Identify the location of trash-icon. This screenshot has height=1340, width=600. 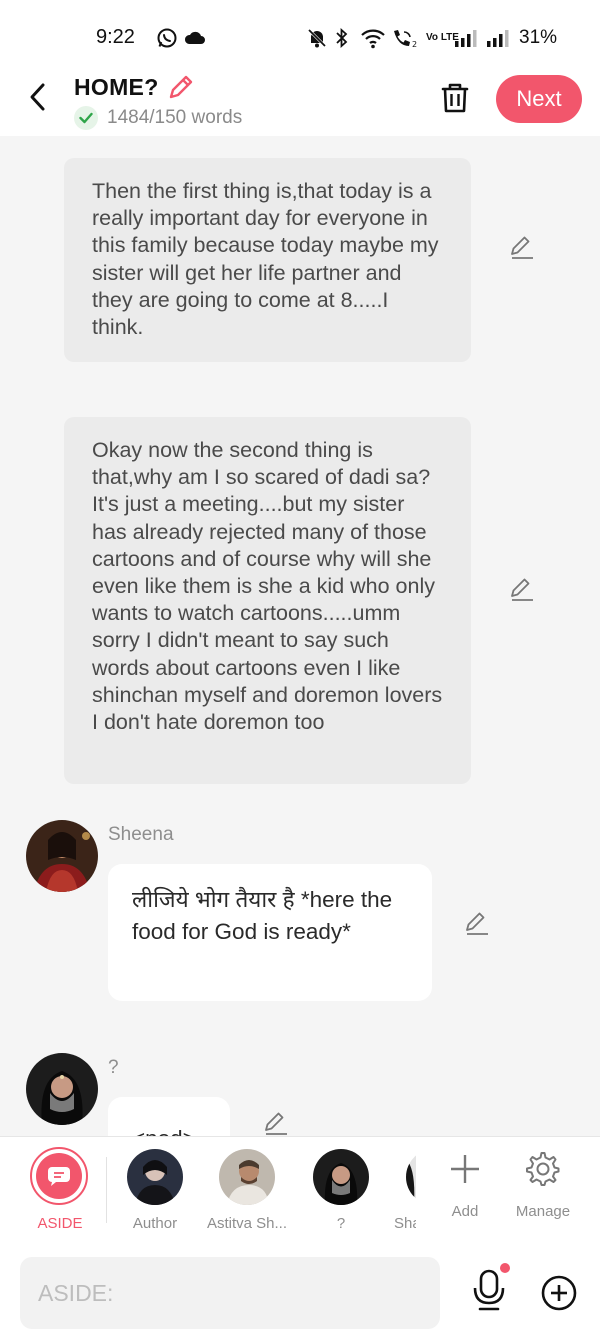
(455, 98).